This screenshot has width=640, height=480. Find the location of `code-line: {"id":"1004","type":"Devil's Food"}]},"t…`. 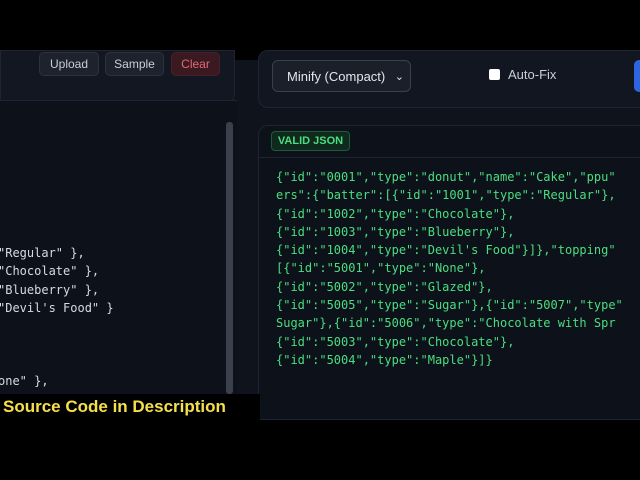

code-line: {"id":"1004","type":"Devil's Food"}]},"t… is located at coordinates (446, 250).